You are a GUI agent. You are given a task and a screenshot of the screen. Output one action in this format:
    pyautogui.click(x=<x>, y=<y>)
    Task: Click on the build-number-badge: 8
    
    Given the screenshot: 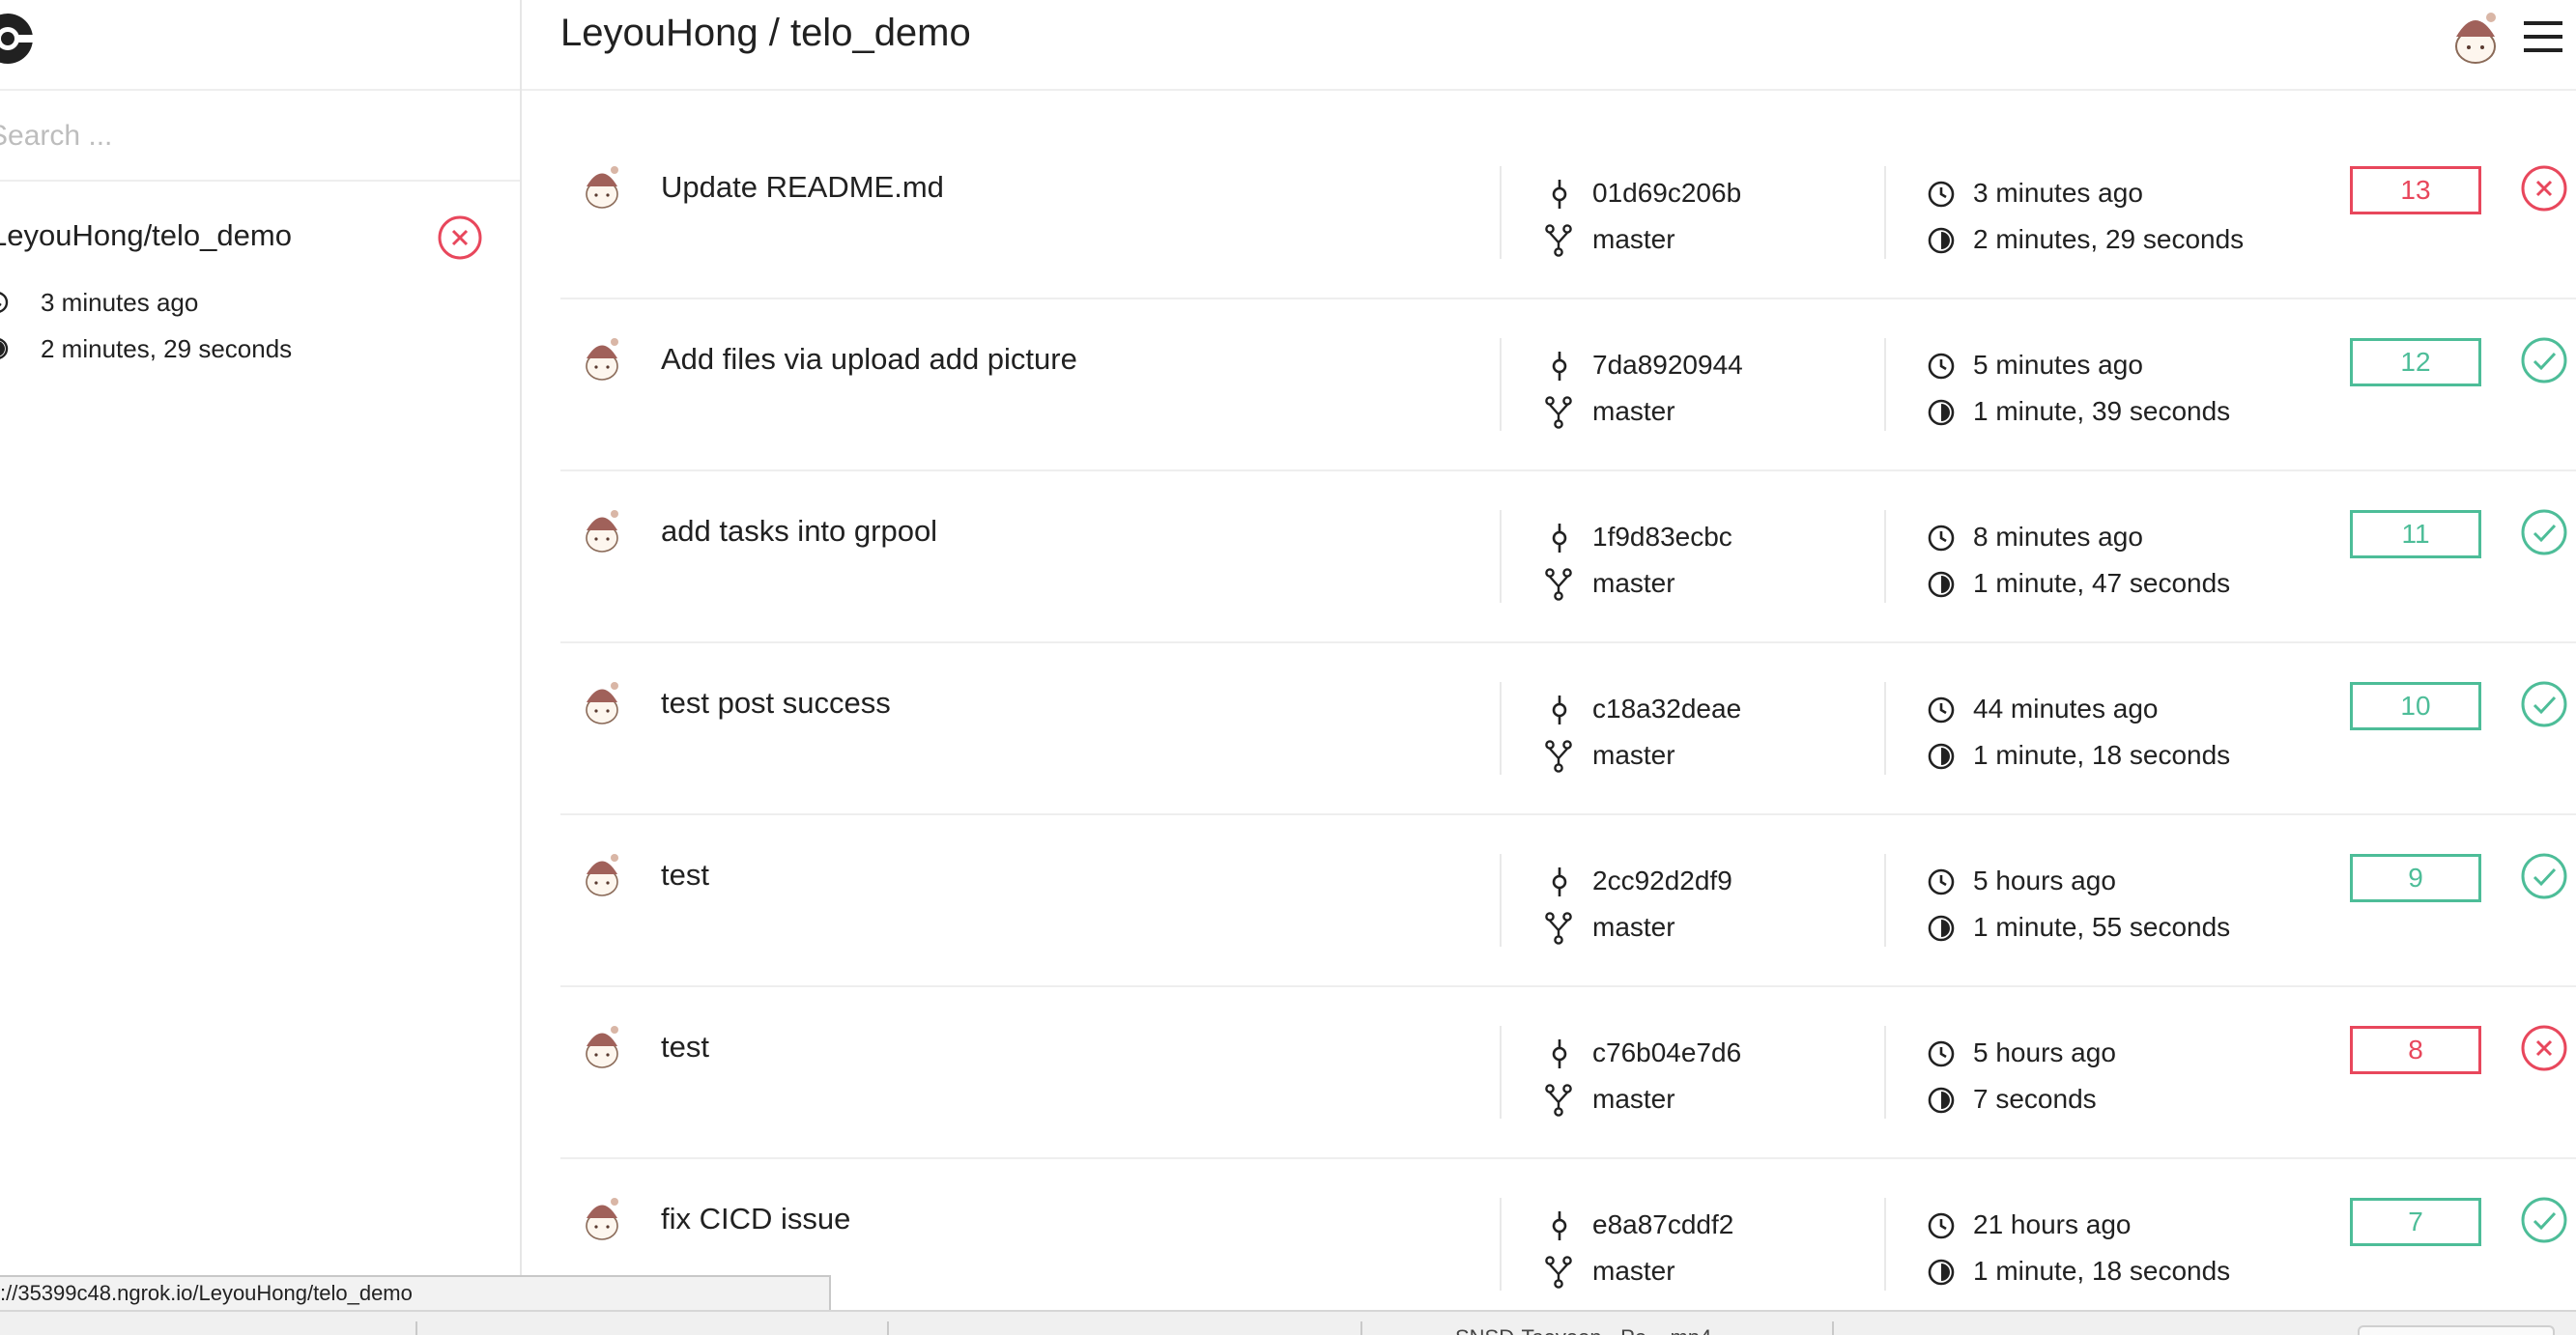 What is the action you would take?
    pyautogui.click(x=2416, y=1050)
    